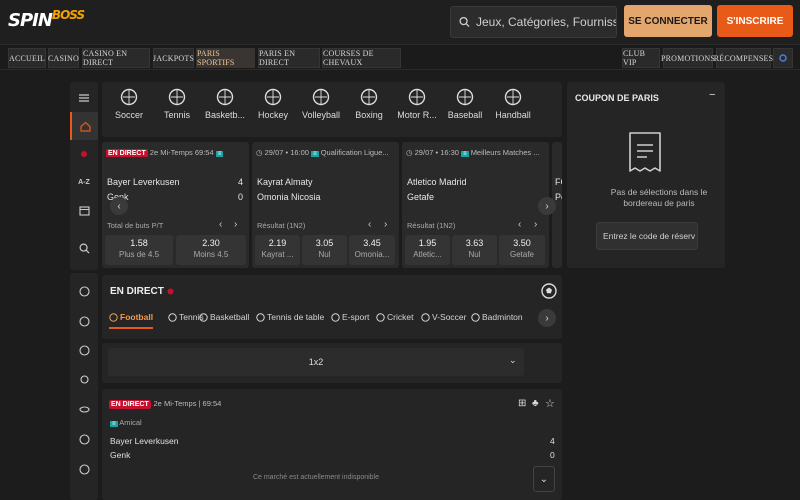 This screenshot has height=500, width=800. What do you see at coordinates (84, 210) in the screenshot?
I see `calendar-icon` at bounding box center [84, 210].